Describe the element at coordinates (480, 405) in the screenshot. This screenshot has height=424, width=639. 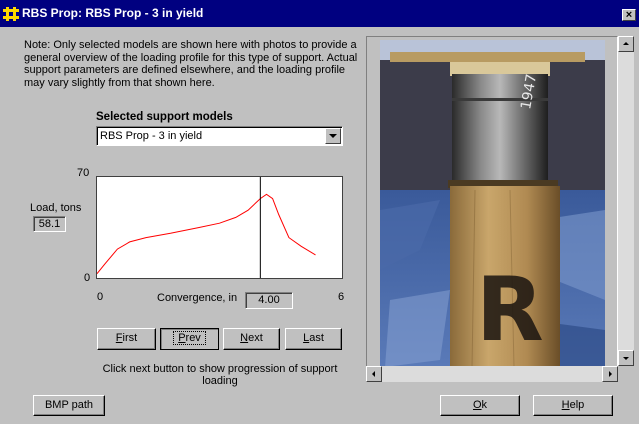
I see `ok-button: Ok` at that location.